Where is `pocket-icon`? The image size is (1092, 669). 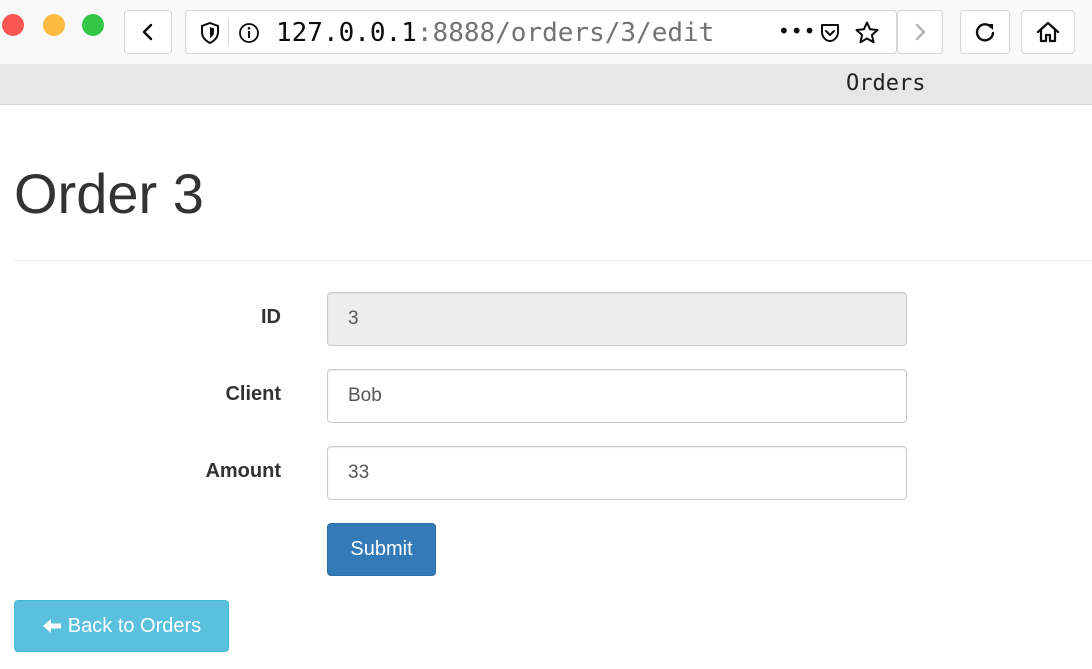
pocket-icon is located at coordinates (830, 33).